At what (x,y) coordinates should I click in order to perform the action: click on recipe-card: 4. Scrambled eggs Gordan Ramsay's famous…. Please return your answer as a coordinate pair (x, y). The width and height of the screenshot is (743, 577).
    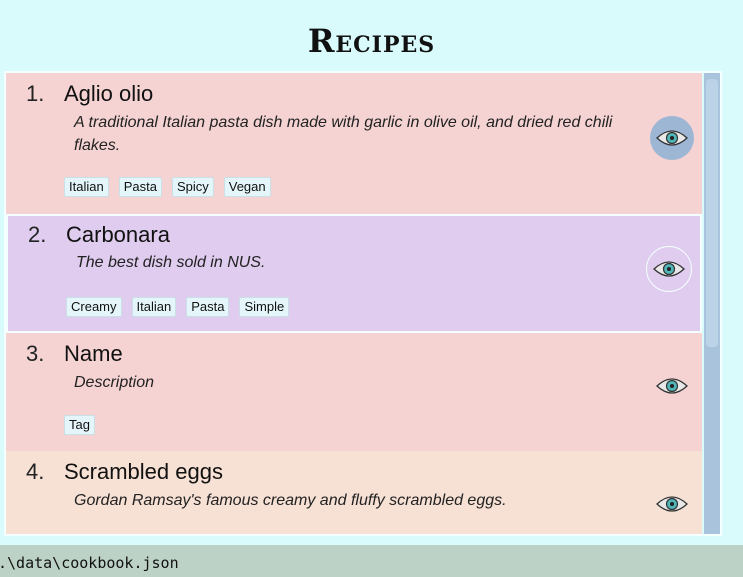
    Looking at the image, I should click on (354, 492).